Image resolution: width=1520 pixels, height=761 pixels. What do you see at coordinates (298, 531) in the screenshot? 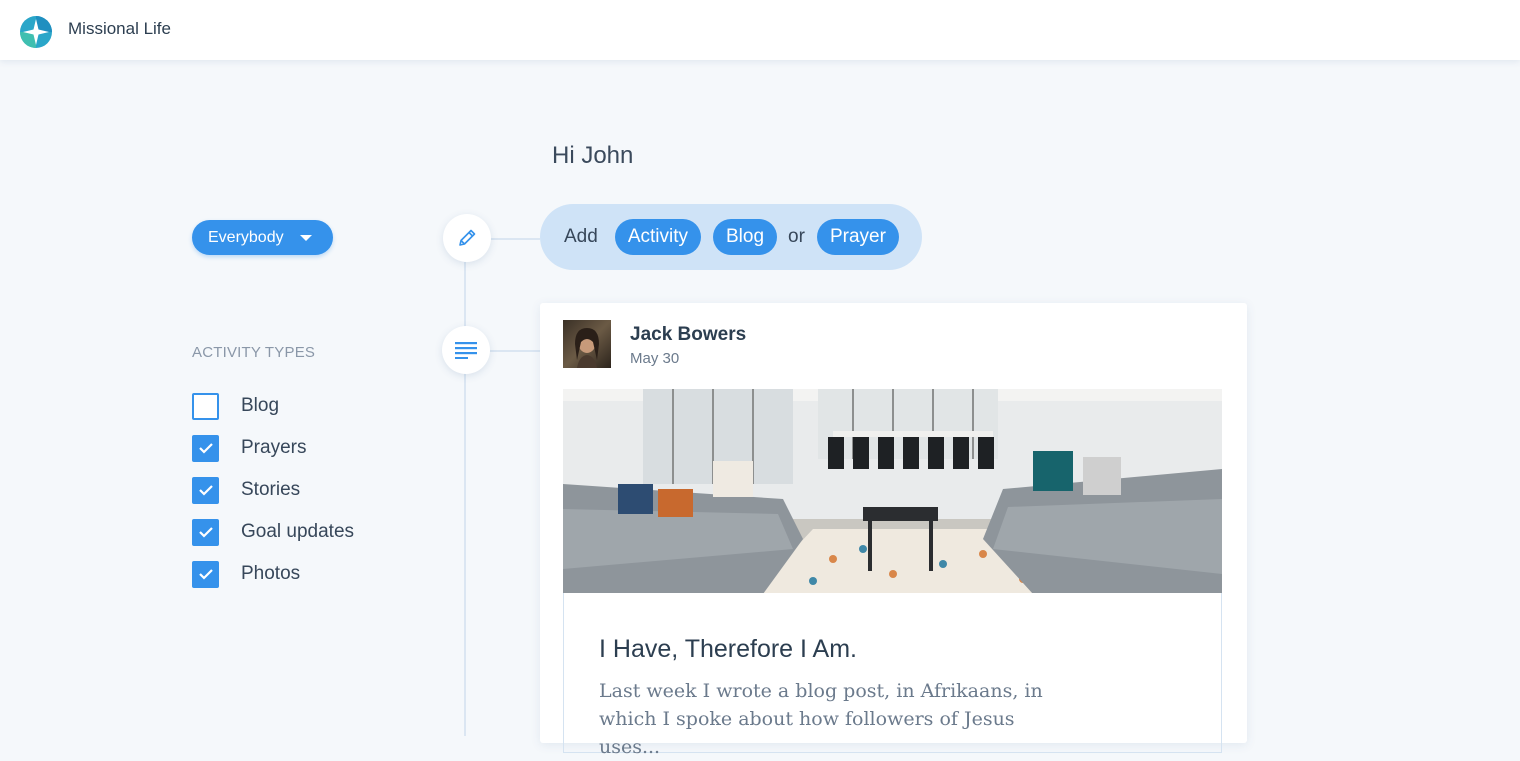
I see `filter-label: Goal updates` at bounding box center [298, 531].